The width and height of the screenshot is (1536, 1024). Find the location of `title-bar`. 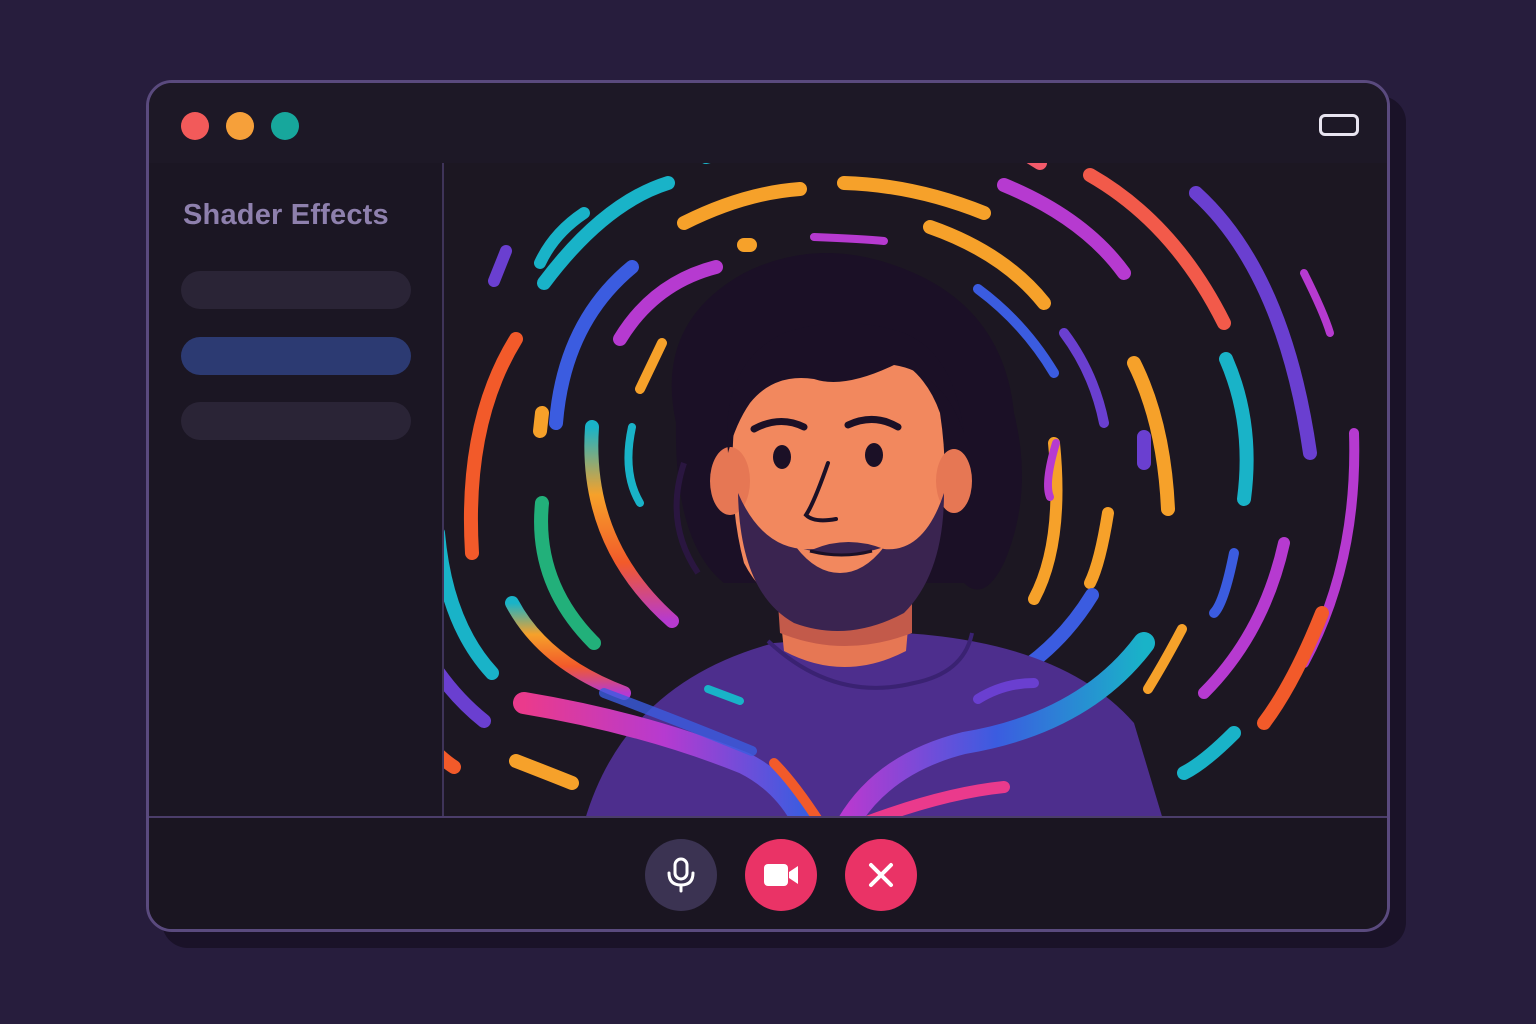

title-bar is located at coordinates (768, 124).